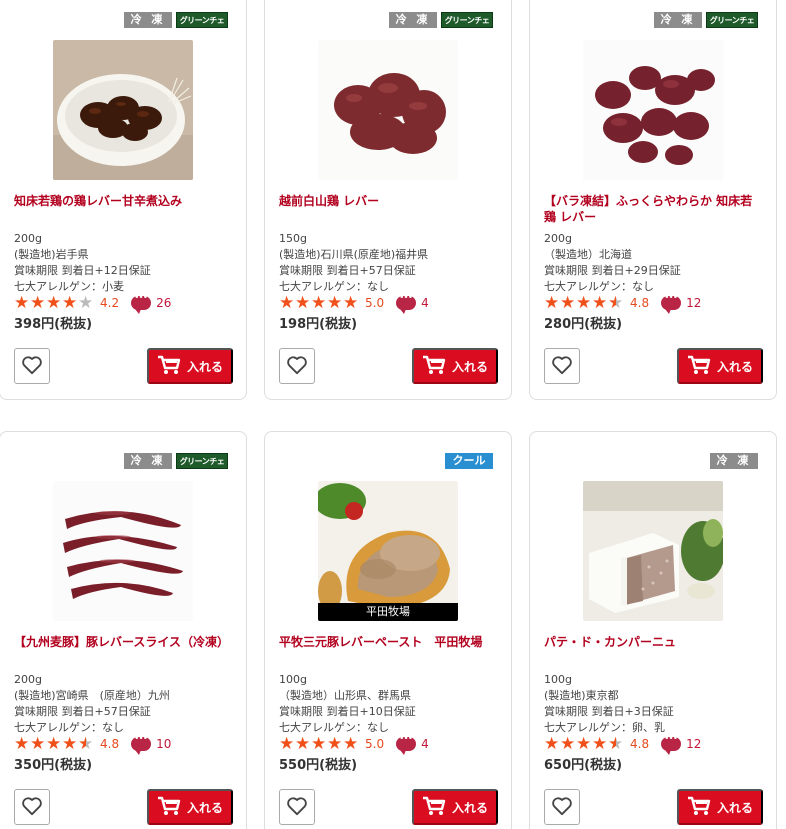  What do you see at coordinates (125, 263) in the screenshot?
I see `product-info: 200g (製造地)岩手県 賞味期限 到着日+12日保証 七大アレルゲン：小麦` at bounding box center [125, 263].